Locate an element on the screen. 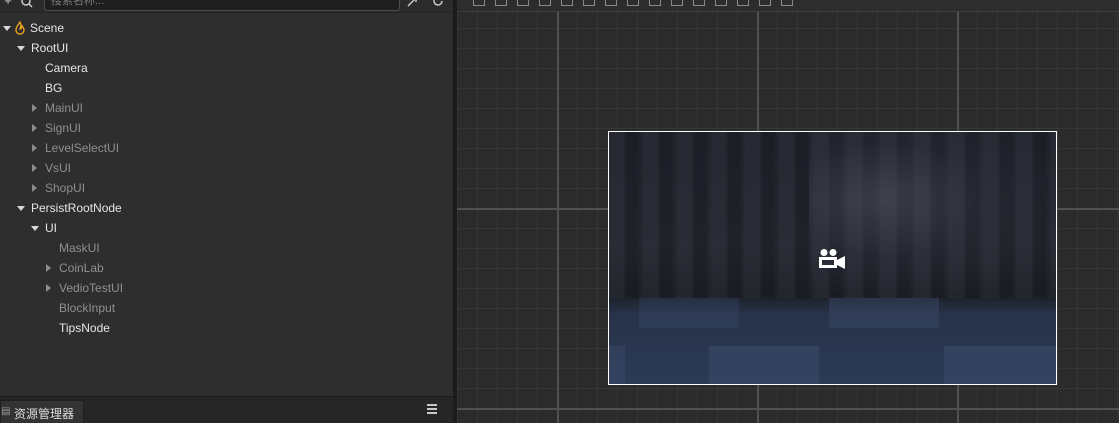 This screenshot has height=423, width=1119. tree-node-shopui: ShopUI is located at coordinates (226, 188).